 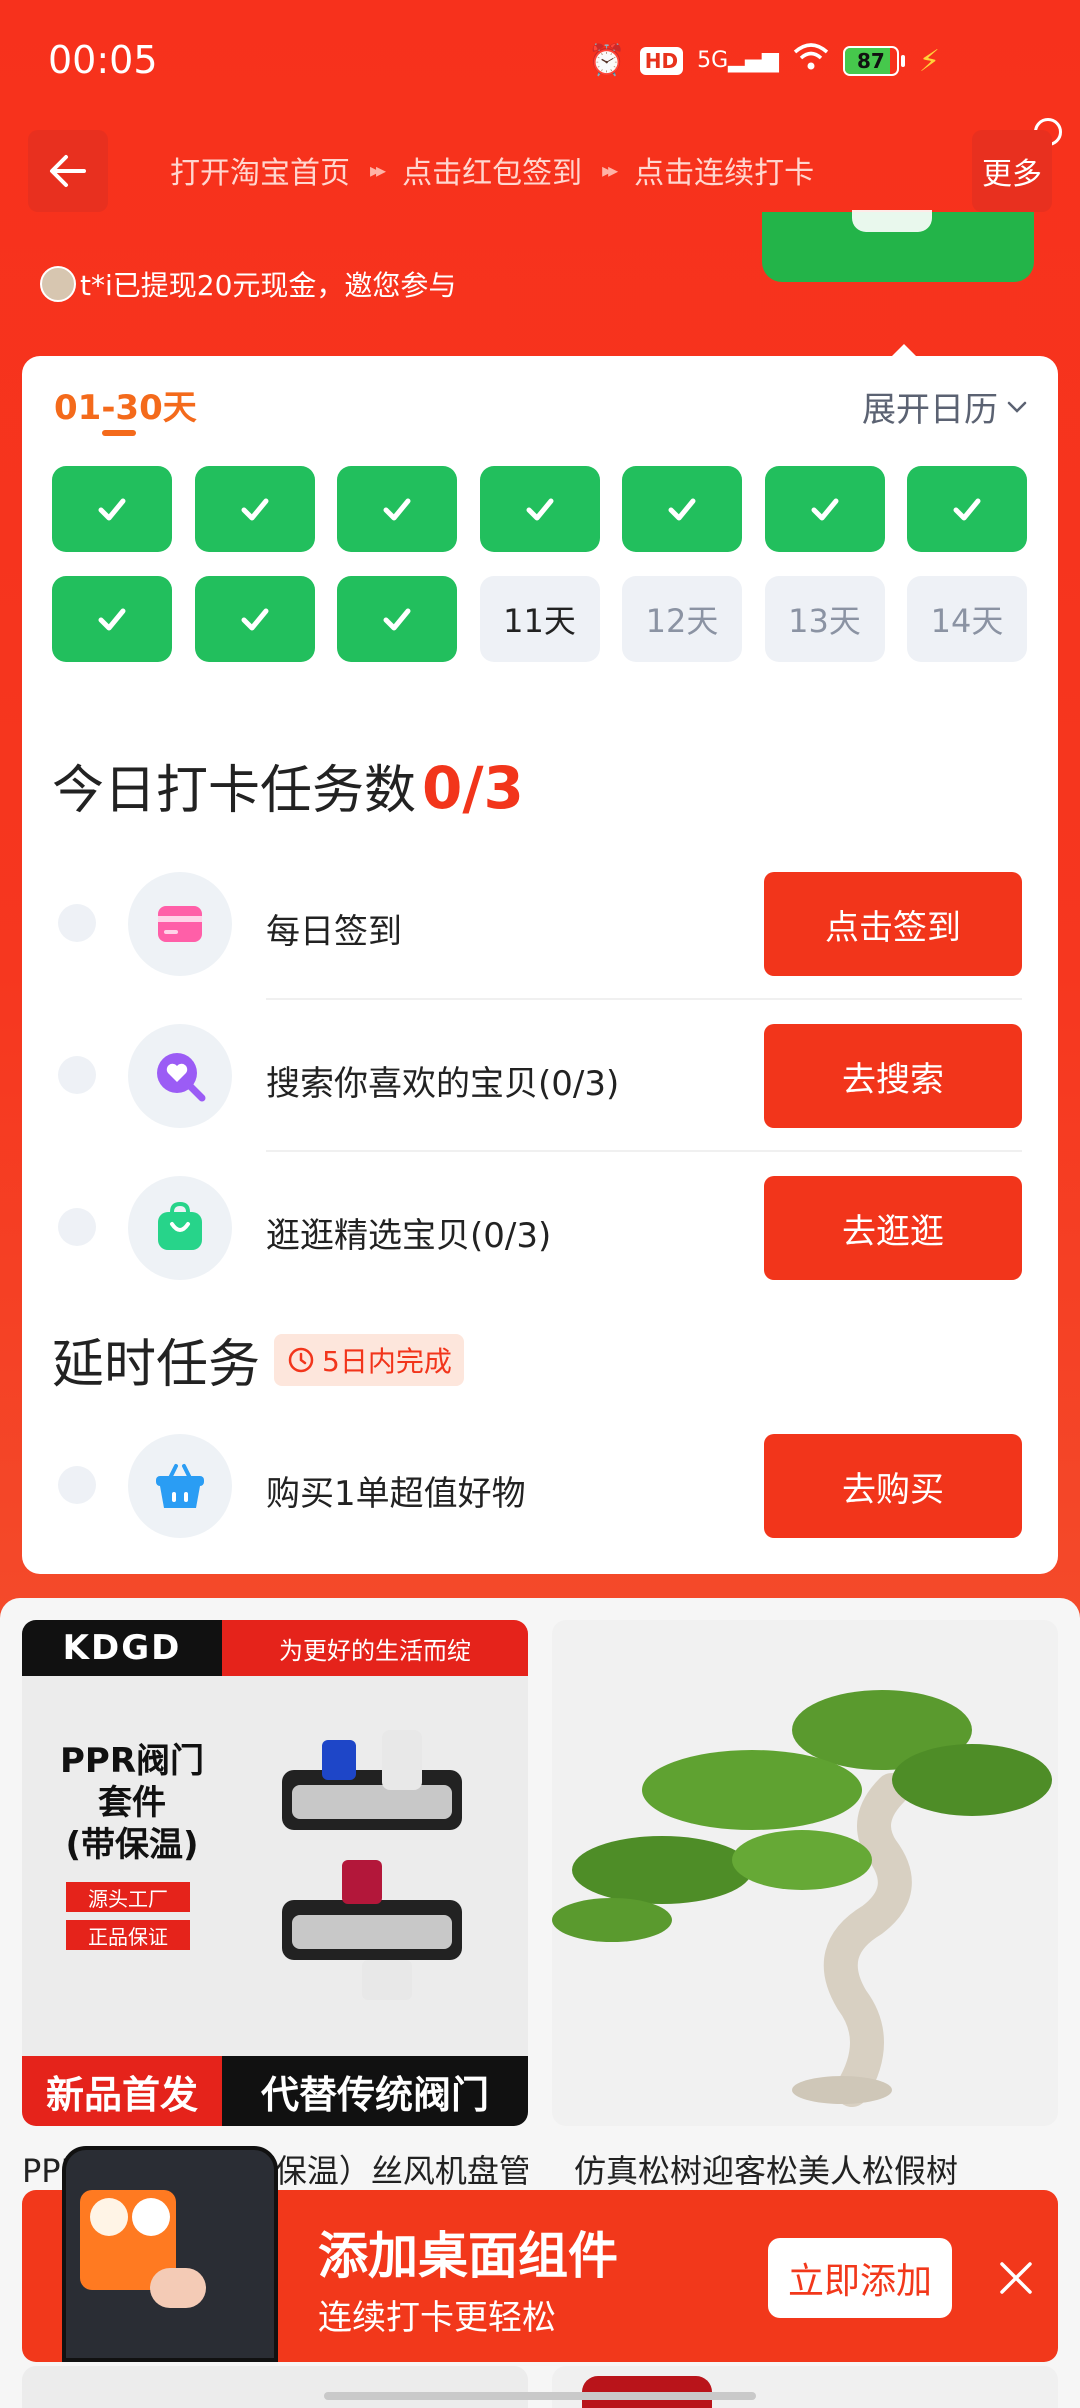 I want to click on arrow-left-icon, so click(x=68, y=171).